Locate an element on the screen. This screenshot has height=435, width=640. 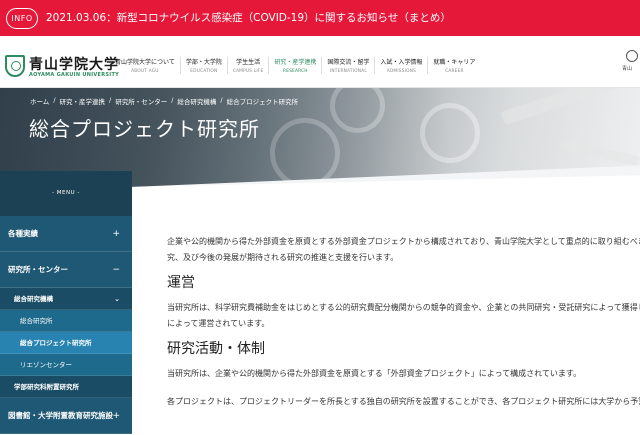
breadcrumb-home: ホーム is located at coordinates (39, 101).